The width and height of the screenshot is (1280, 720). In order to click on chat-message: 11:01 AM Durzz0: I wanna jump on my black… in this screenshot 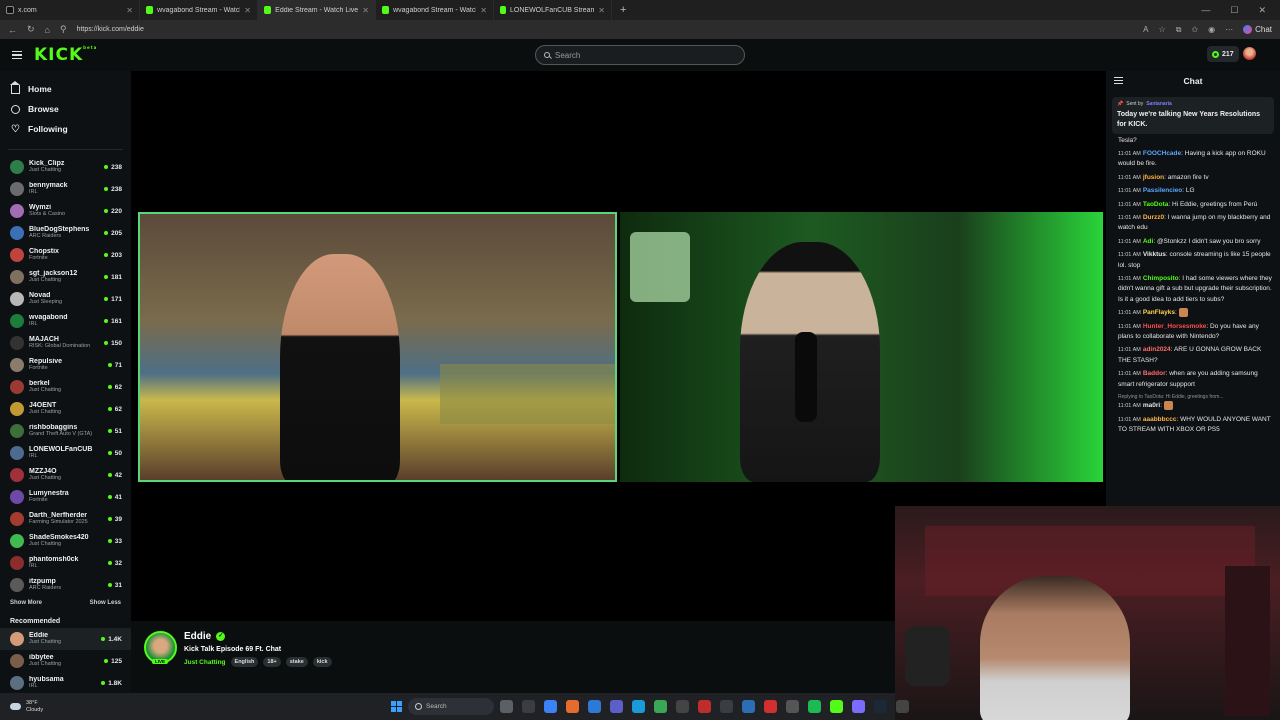, I will do `click(1196, 223)`.